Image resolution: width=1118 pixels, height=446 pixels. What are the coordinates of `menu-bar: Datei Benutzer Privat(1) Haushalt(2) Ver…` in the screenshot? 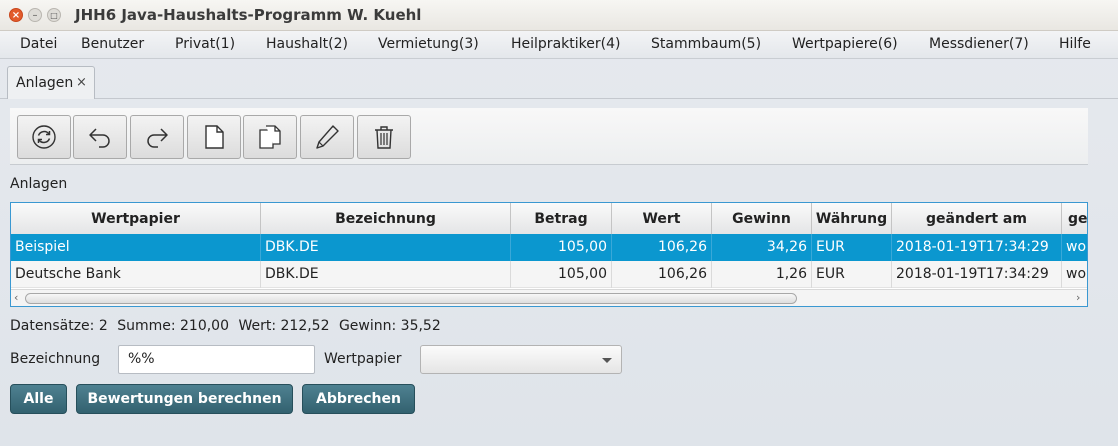 It's located at (559, 45).